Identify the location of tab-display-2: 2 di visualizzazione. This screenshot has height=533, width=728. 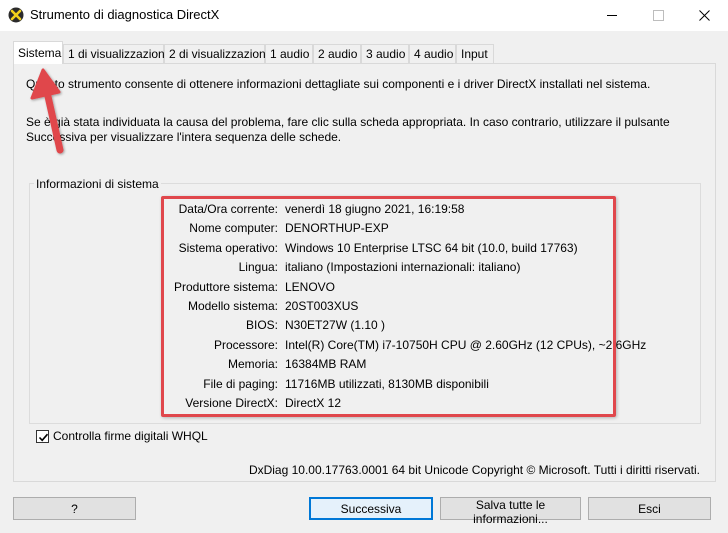
(218, 53).